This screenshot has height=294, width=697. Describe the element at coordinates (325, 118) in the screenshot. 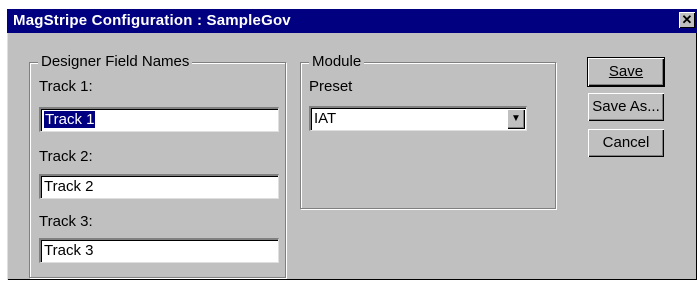

I see `preset-value: IAT` at that location.